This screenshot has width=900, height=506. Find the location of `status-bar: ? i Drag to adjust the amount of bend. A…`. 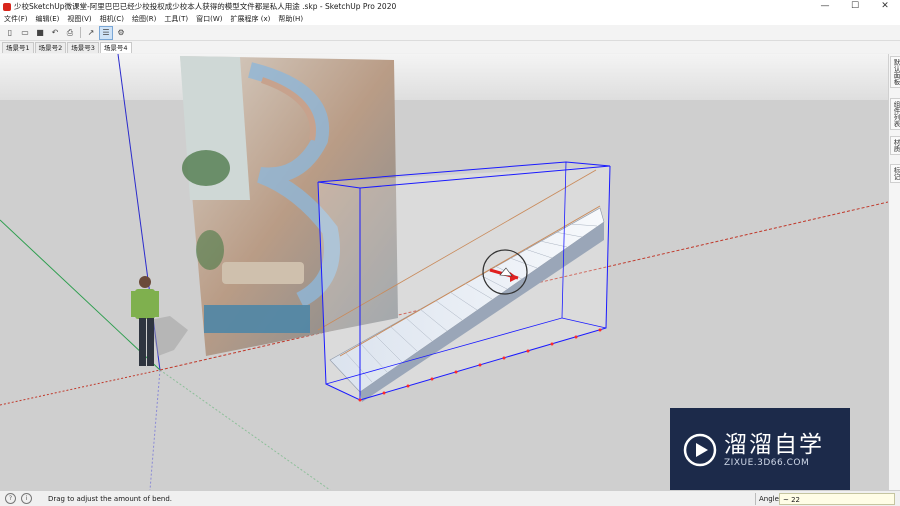

status-bar: ? i Drag to adjust the amount of bend. A… is located at coordinates (450, 498).